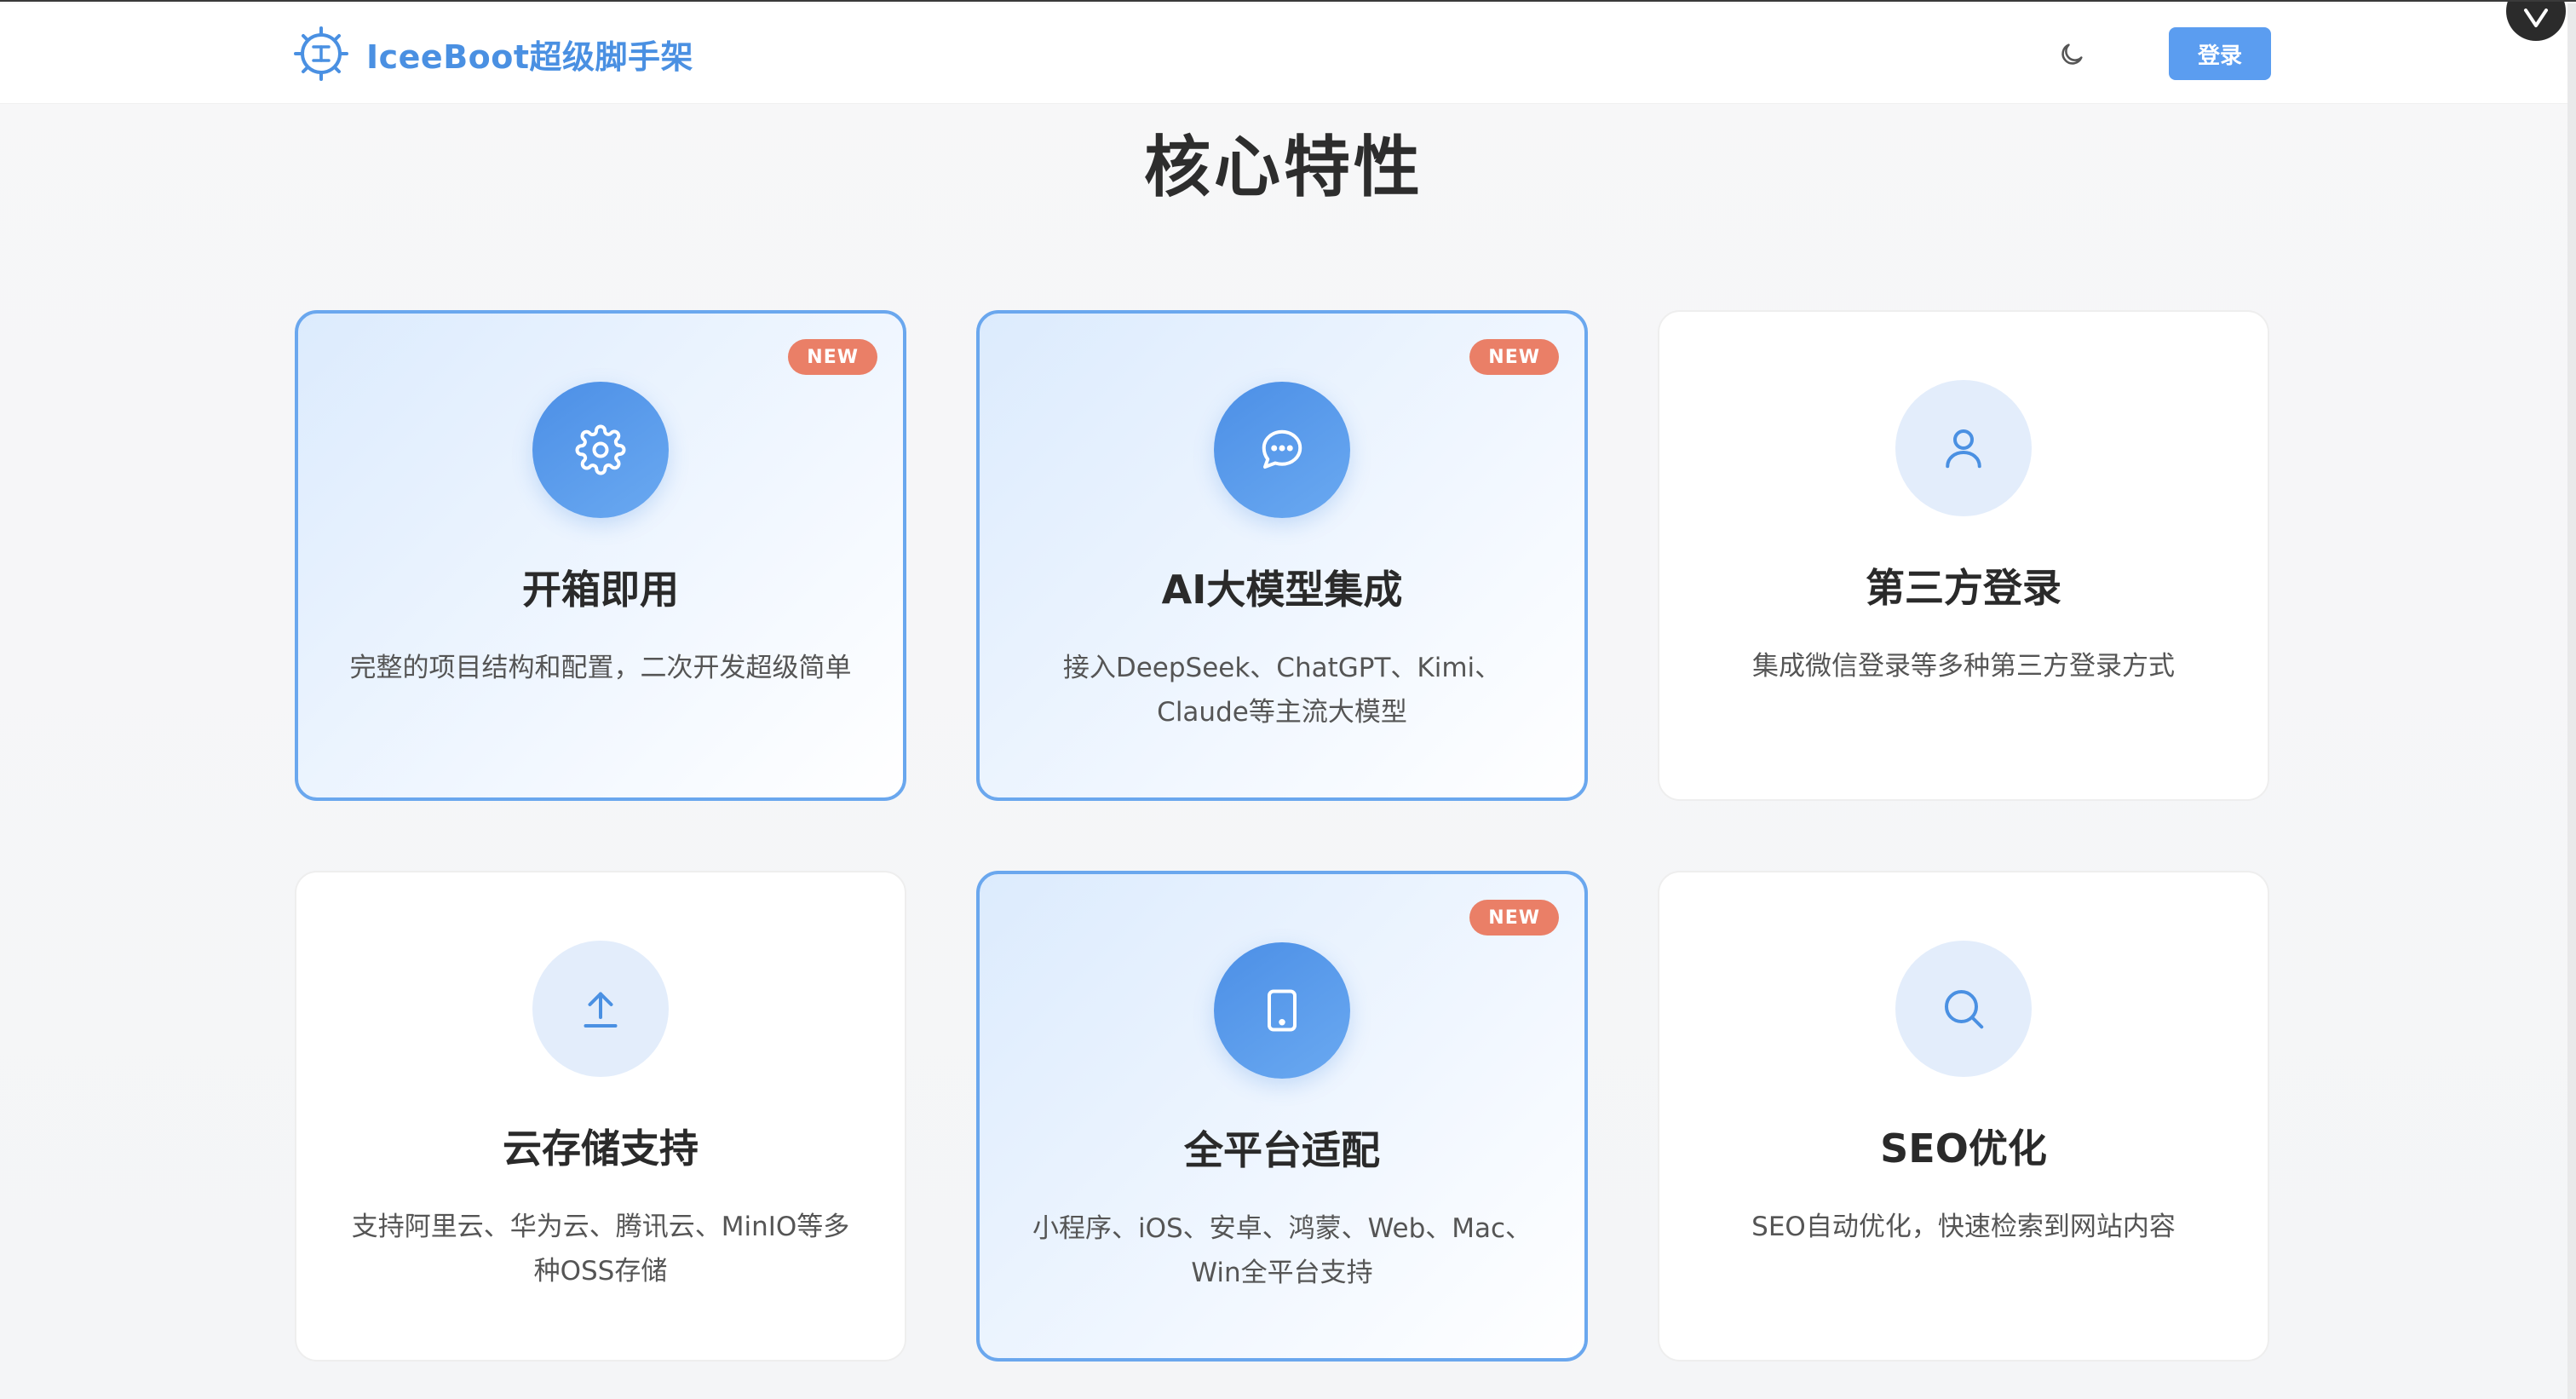  Describe the element at coordinates (1964, 588) in the screenshot. I see `feature-title: 第三方登录` at that location.